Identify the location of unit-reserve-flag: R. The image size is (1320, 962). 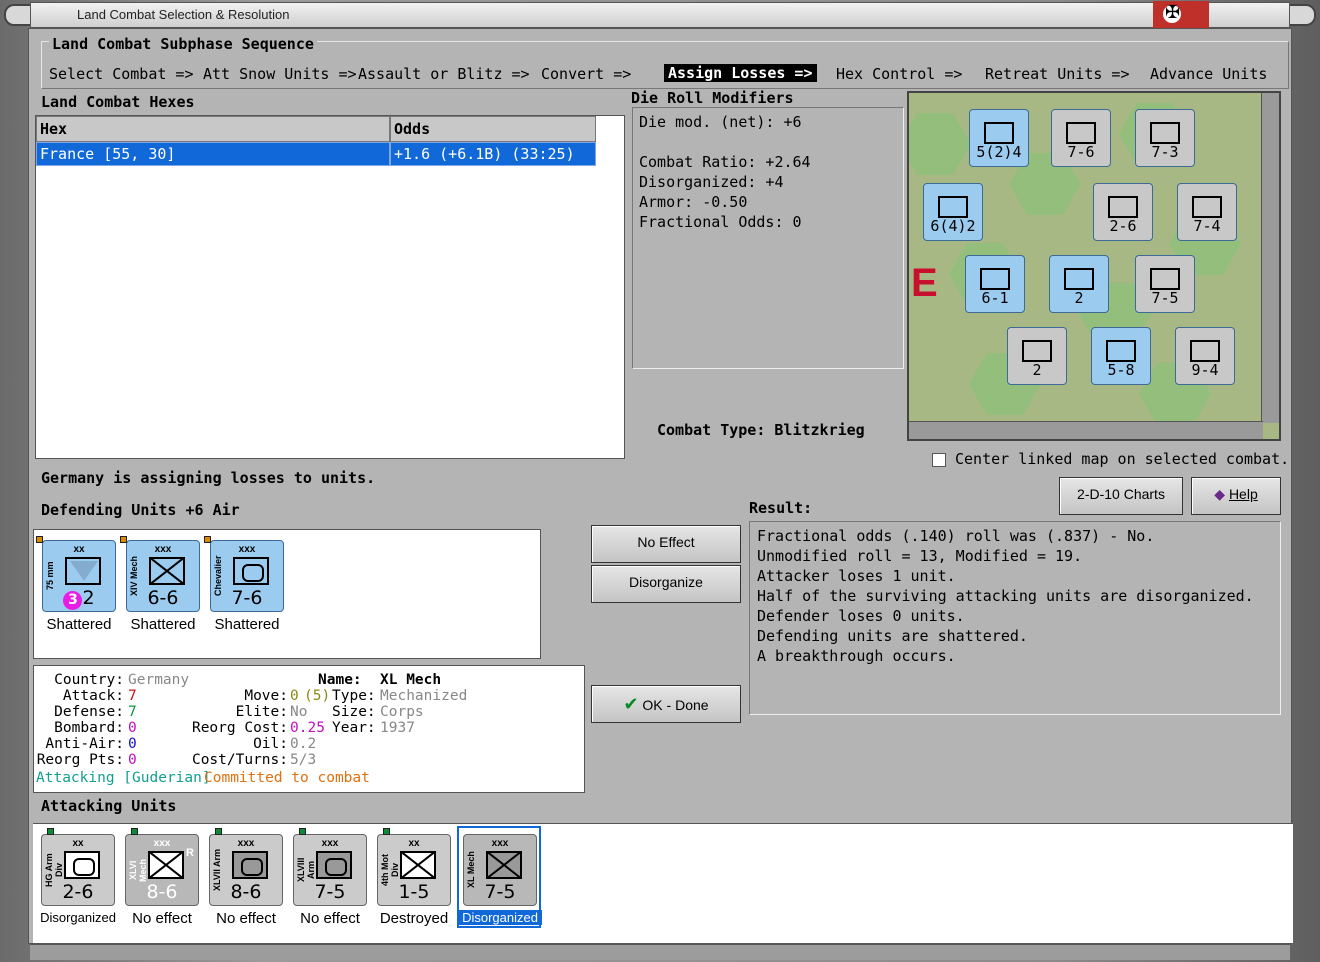
(190, 853).